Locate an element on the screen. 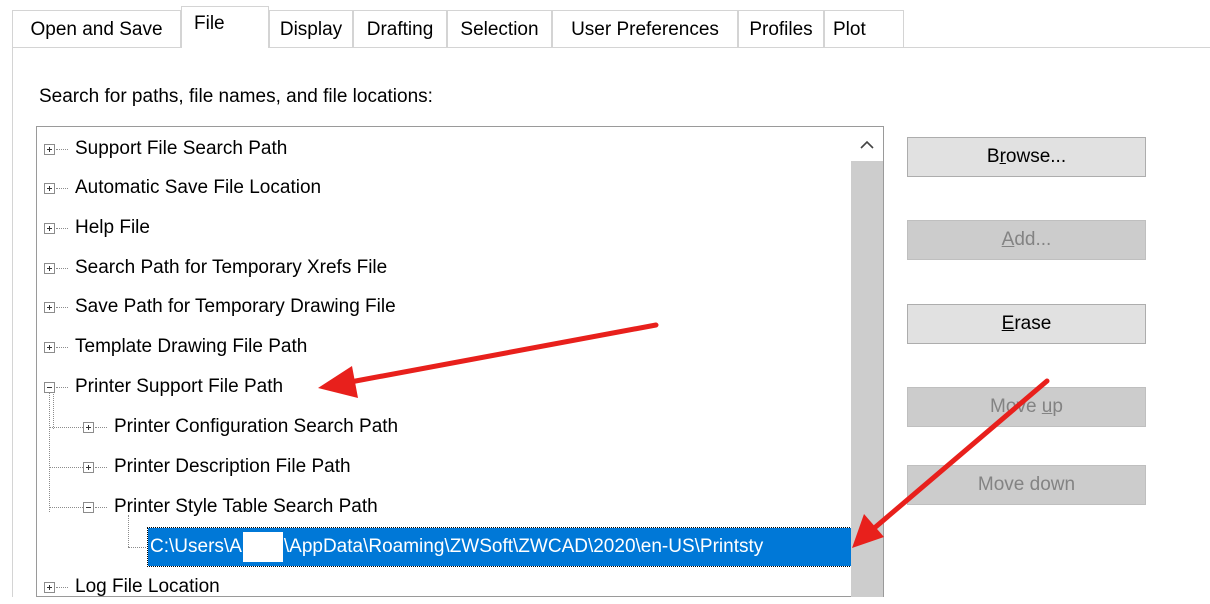  tree-item-label: Search Path for Temporary Xrefs File is located at coordinates (231, 267).